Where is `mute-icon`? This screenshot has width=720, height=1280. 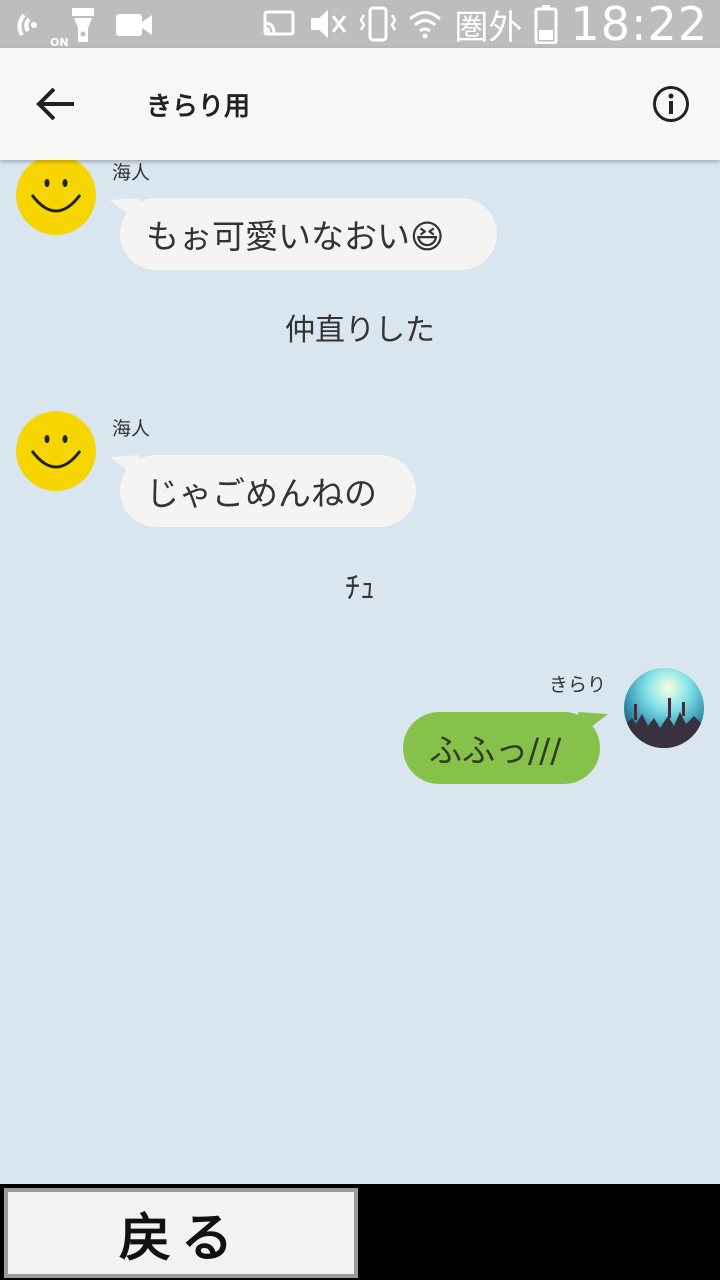 mute-icon is located at coordinates (329, 24).